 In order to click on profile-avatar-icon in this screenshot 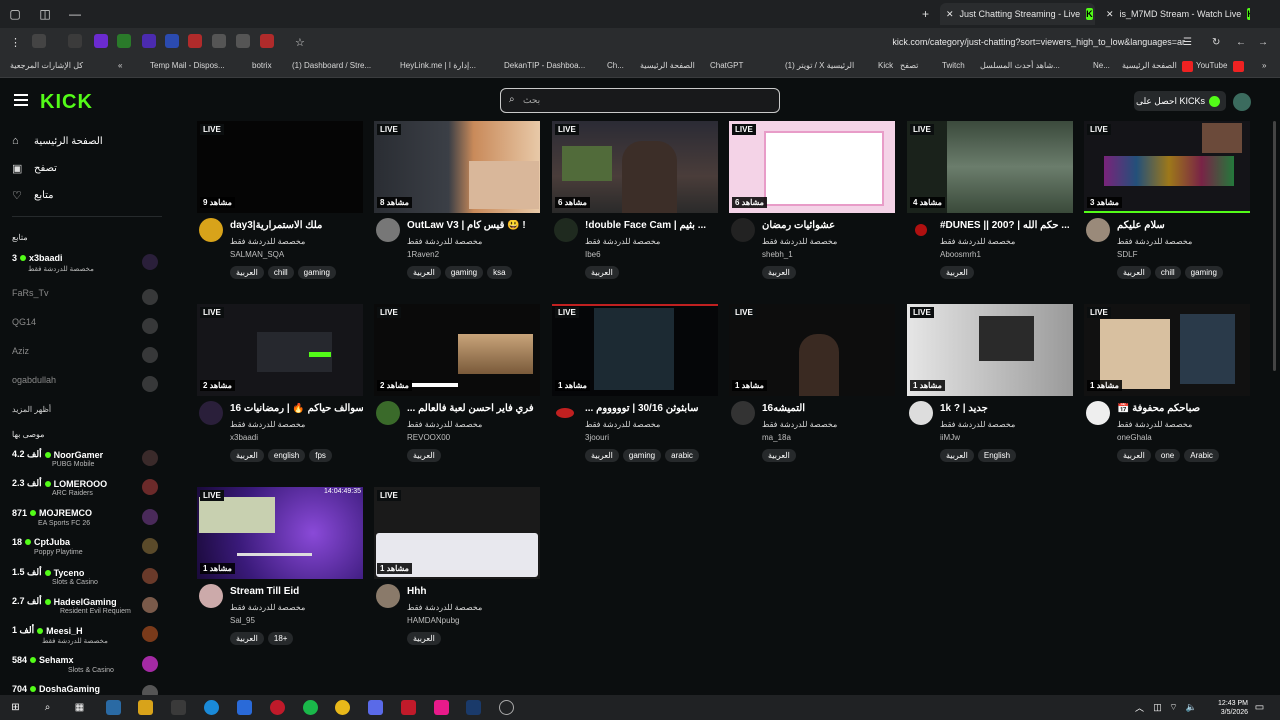, I will do `click(39, 41)`.